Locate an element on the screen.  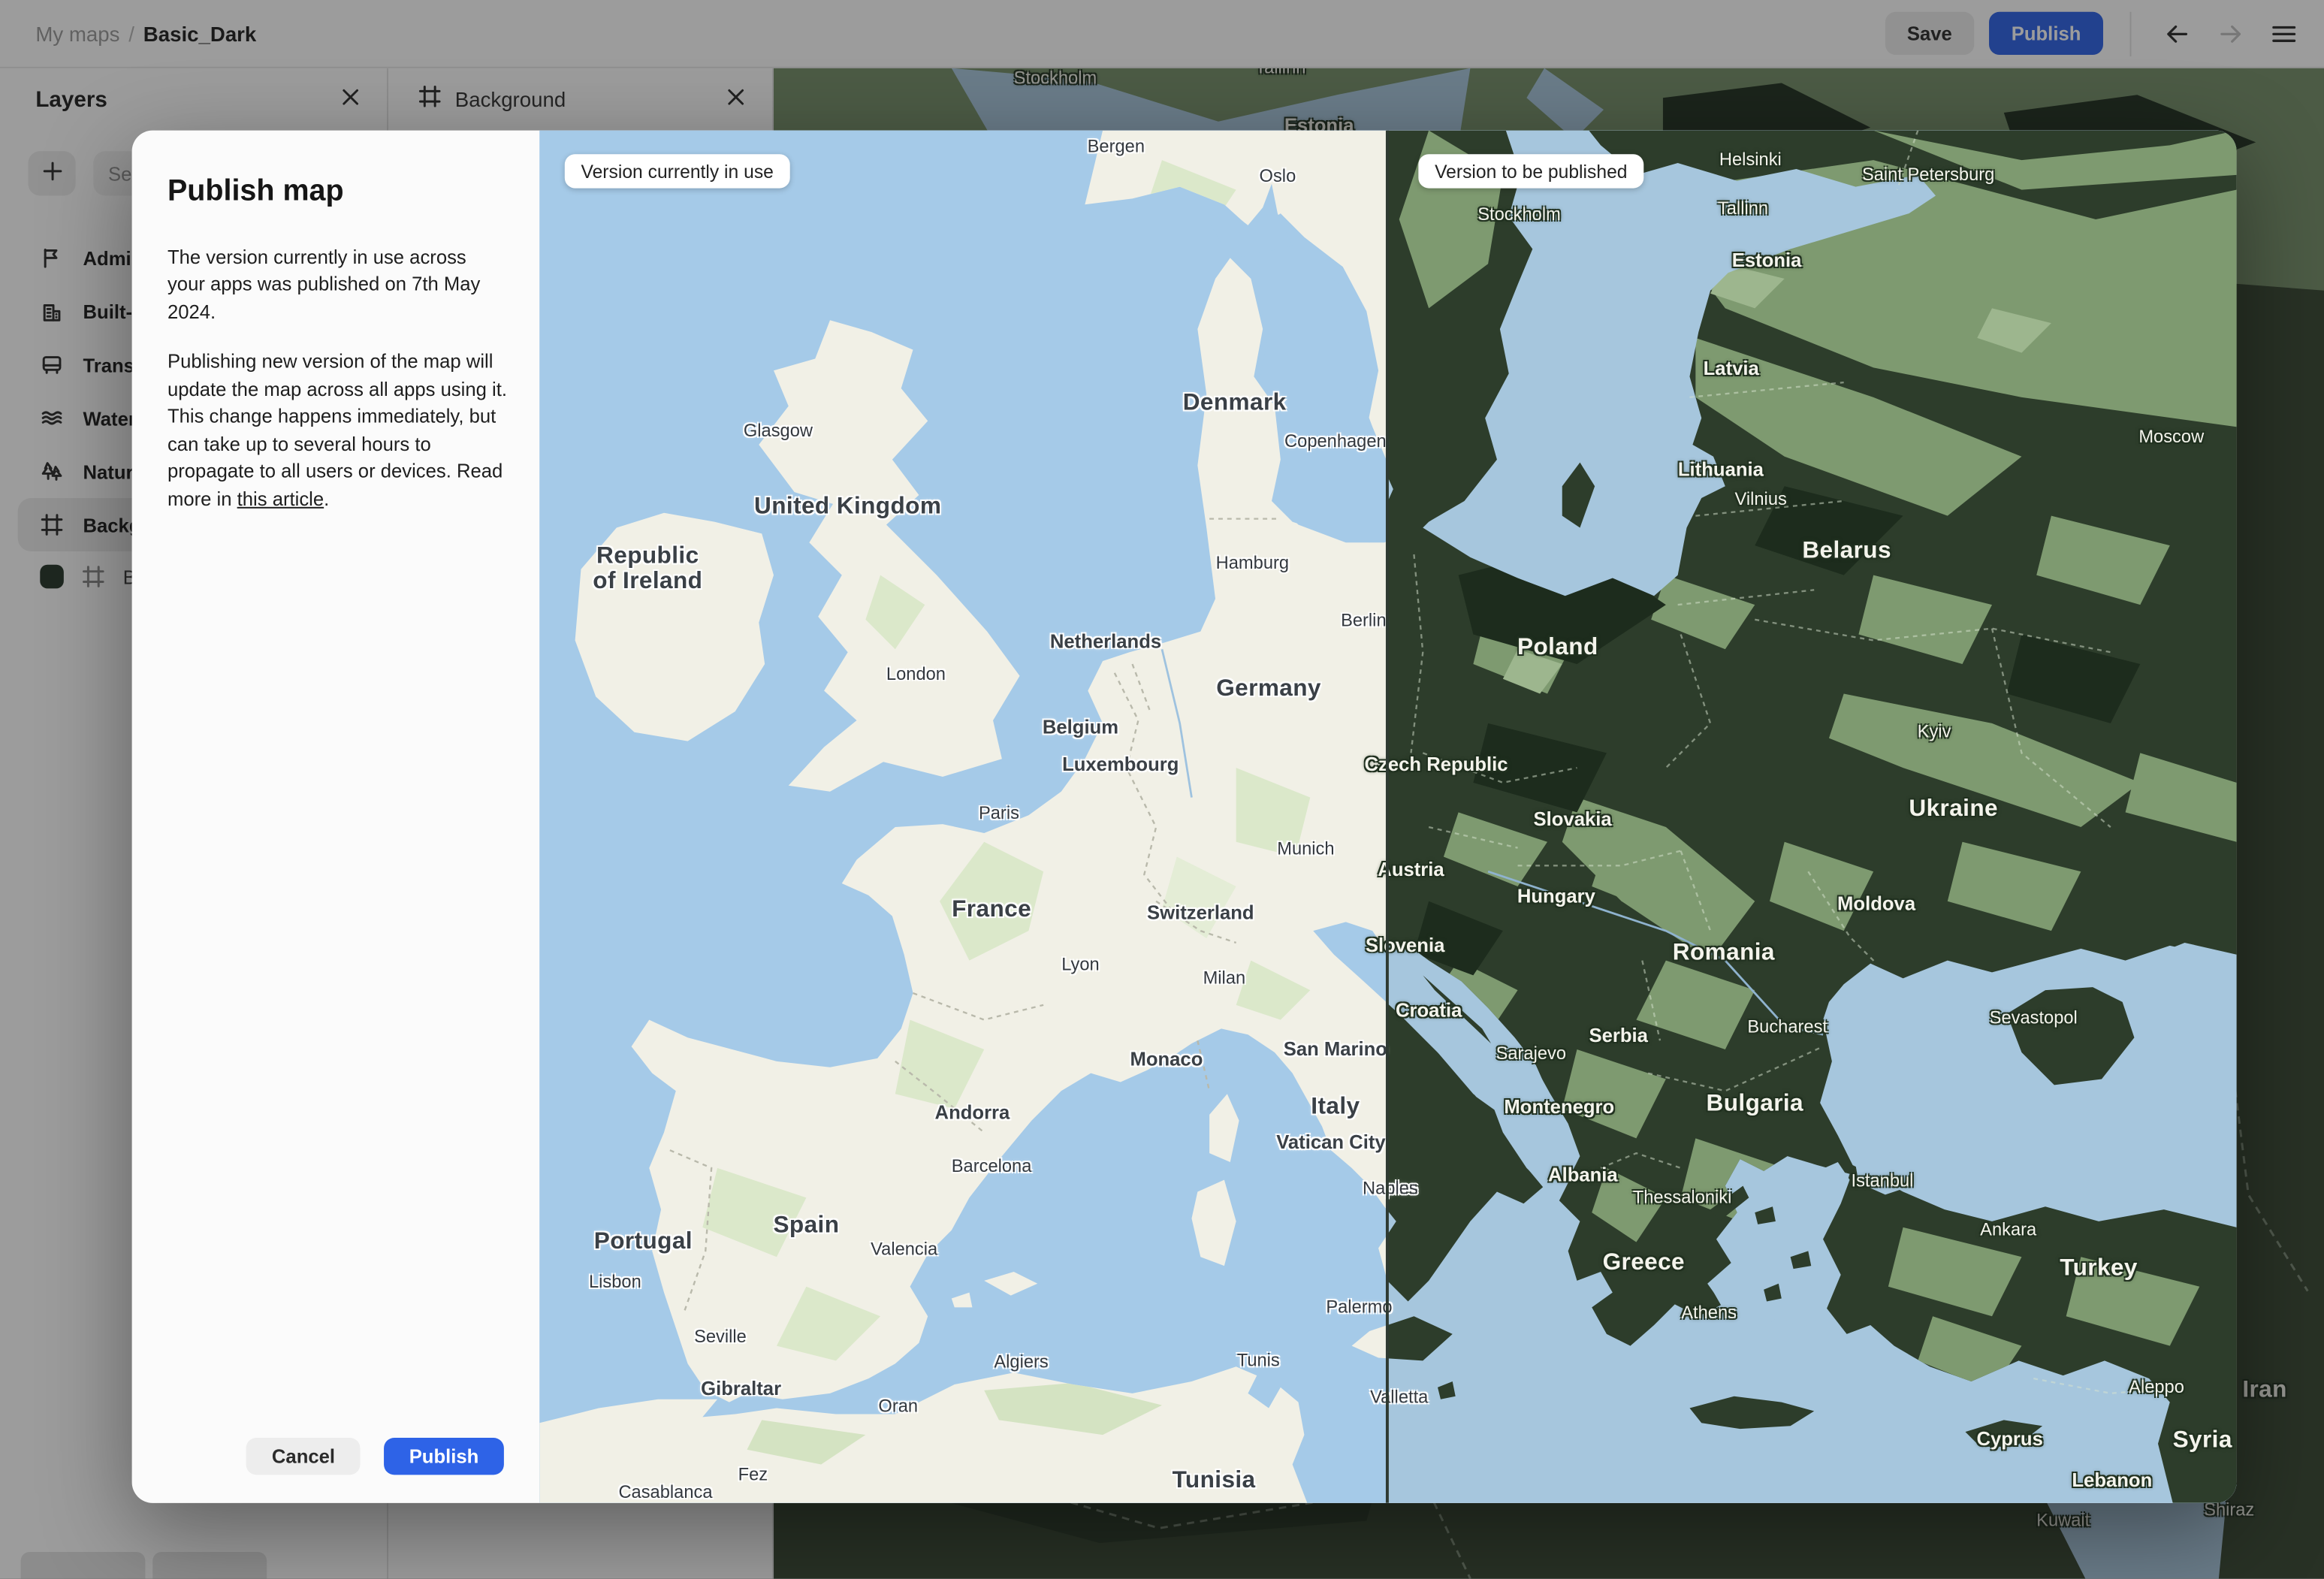
cancel-button: Cancel is located at coordinates (303, 1457).